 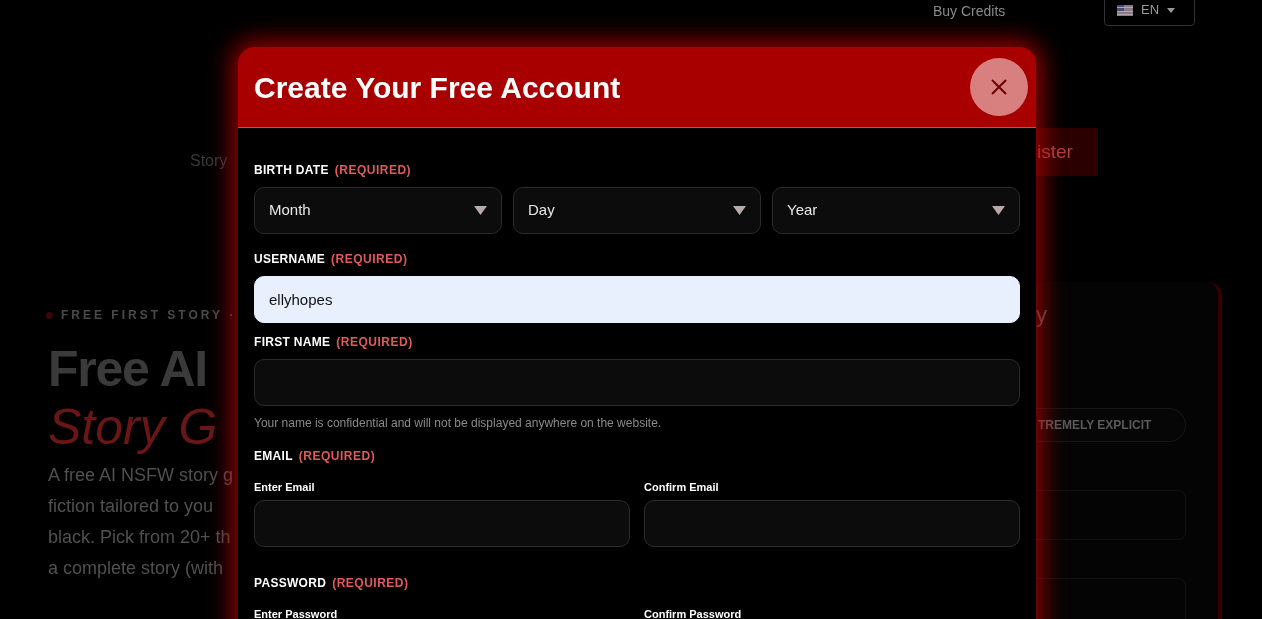 I want to click on select-field: Day, so click(x=637, y=210).